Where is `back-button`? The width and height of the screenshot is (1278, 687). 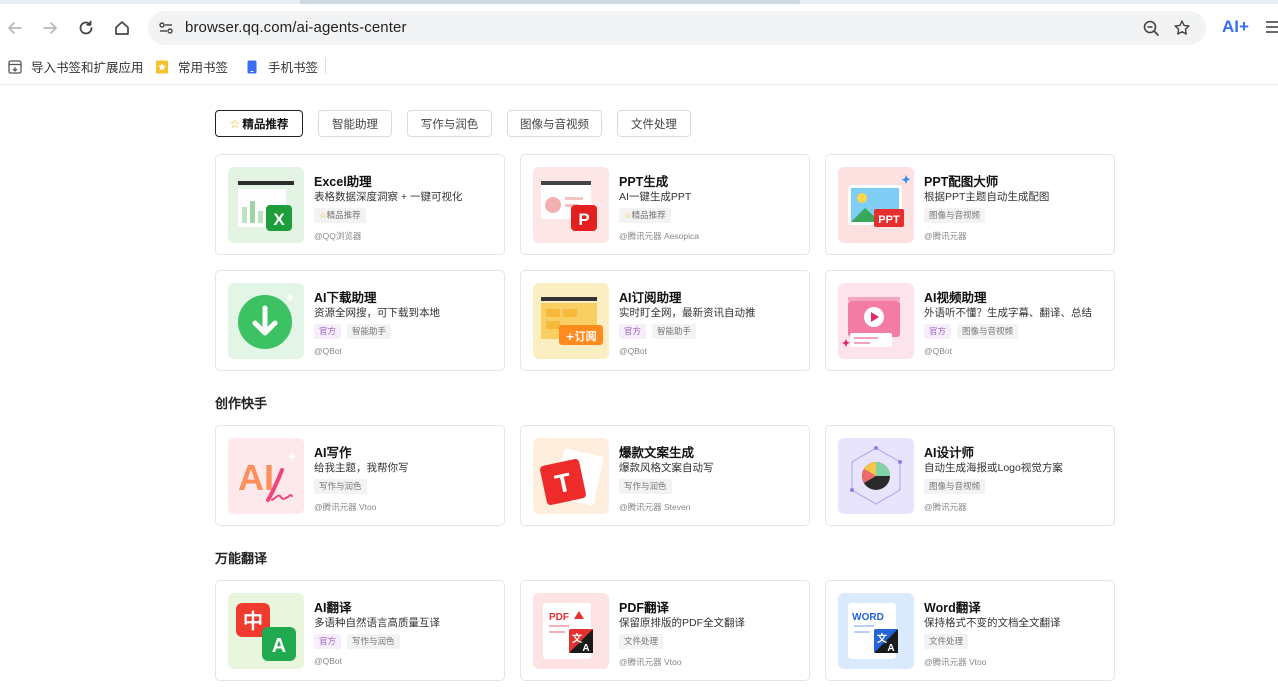 back-button is located at coordinates (15, 28).